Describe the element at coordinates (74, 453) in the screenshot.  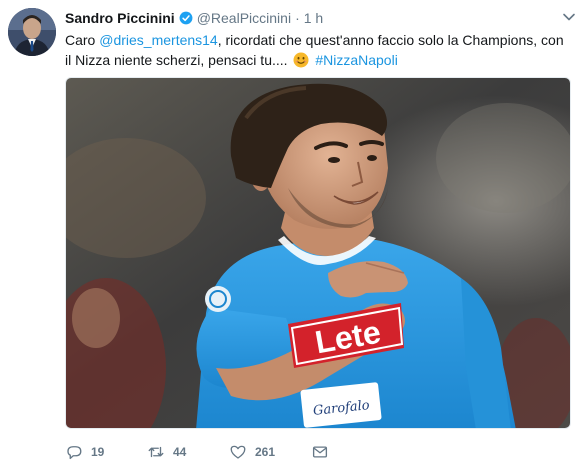
I see `reply-icon` at that location.